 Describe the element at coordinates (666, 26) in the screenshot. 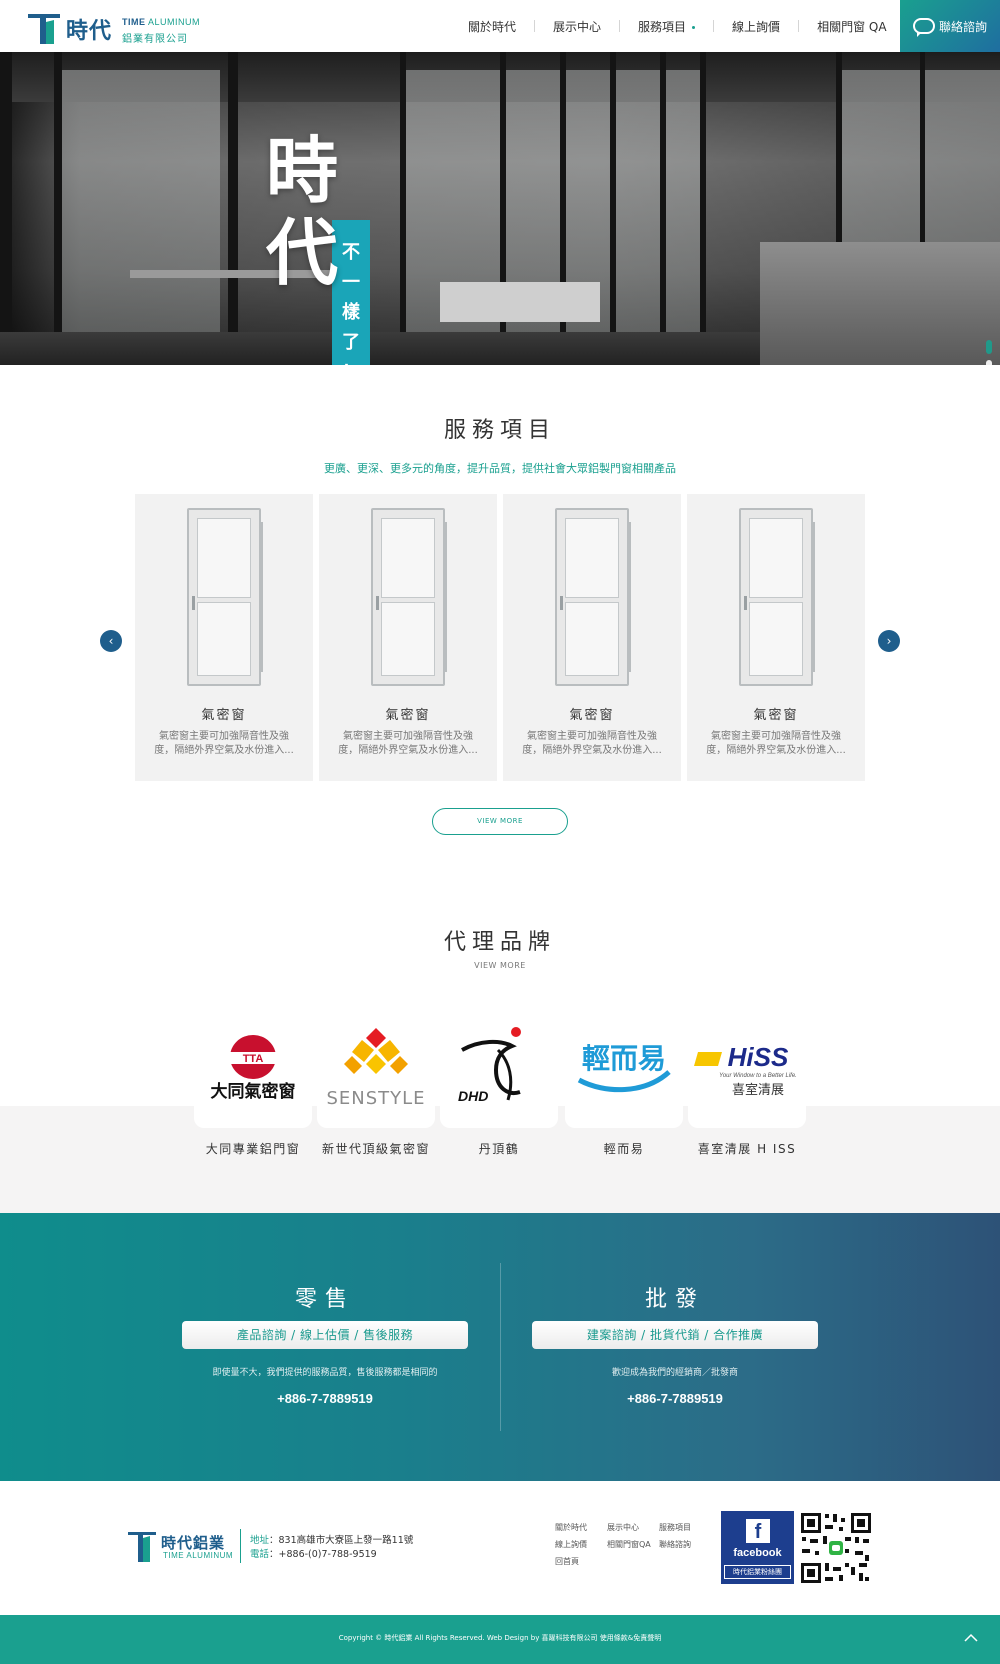

I see `nav-item-services: 服務項目` at that location.